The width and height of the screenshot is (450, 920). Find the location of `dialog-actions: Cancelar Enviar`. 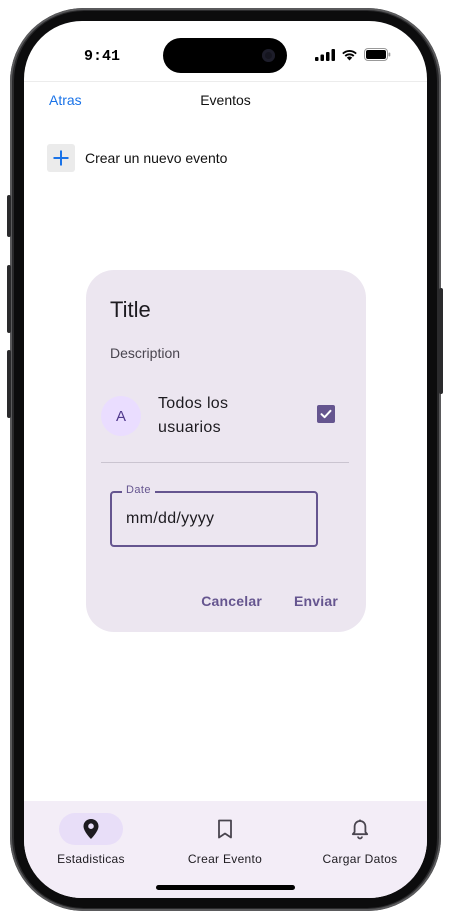

dialog-actions: Cancelar Enviar is located at coordinates (269, 601).